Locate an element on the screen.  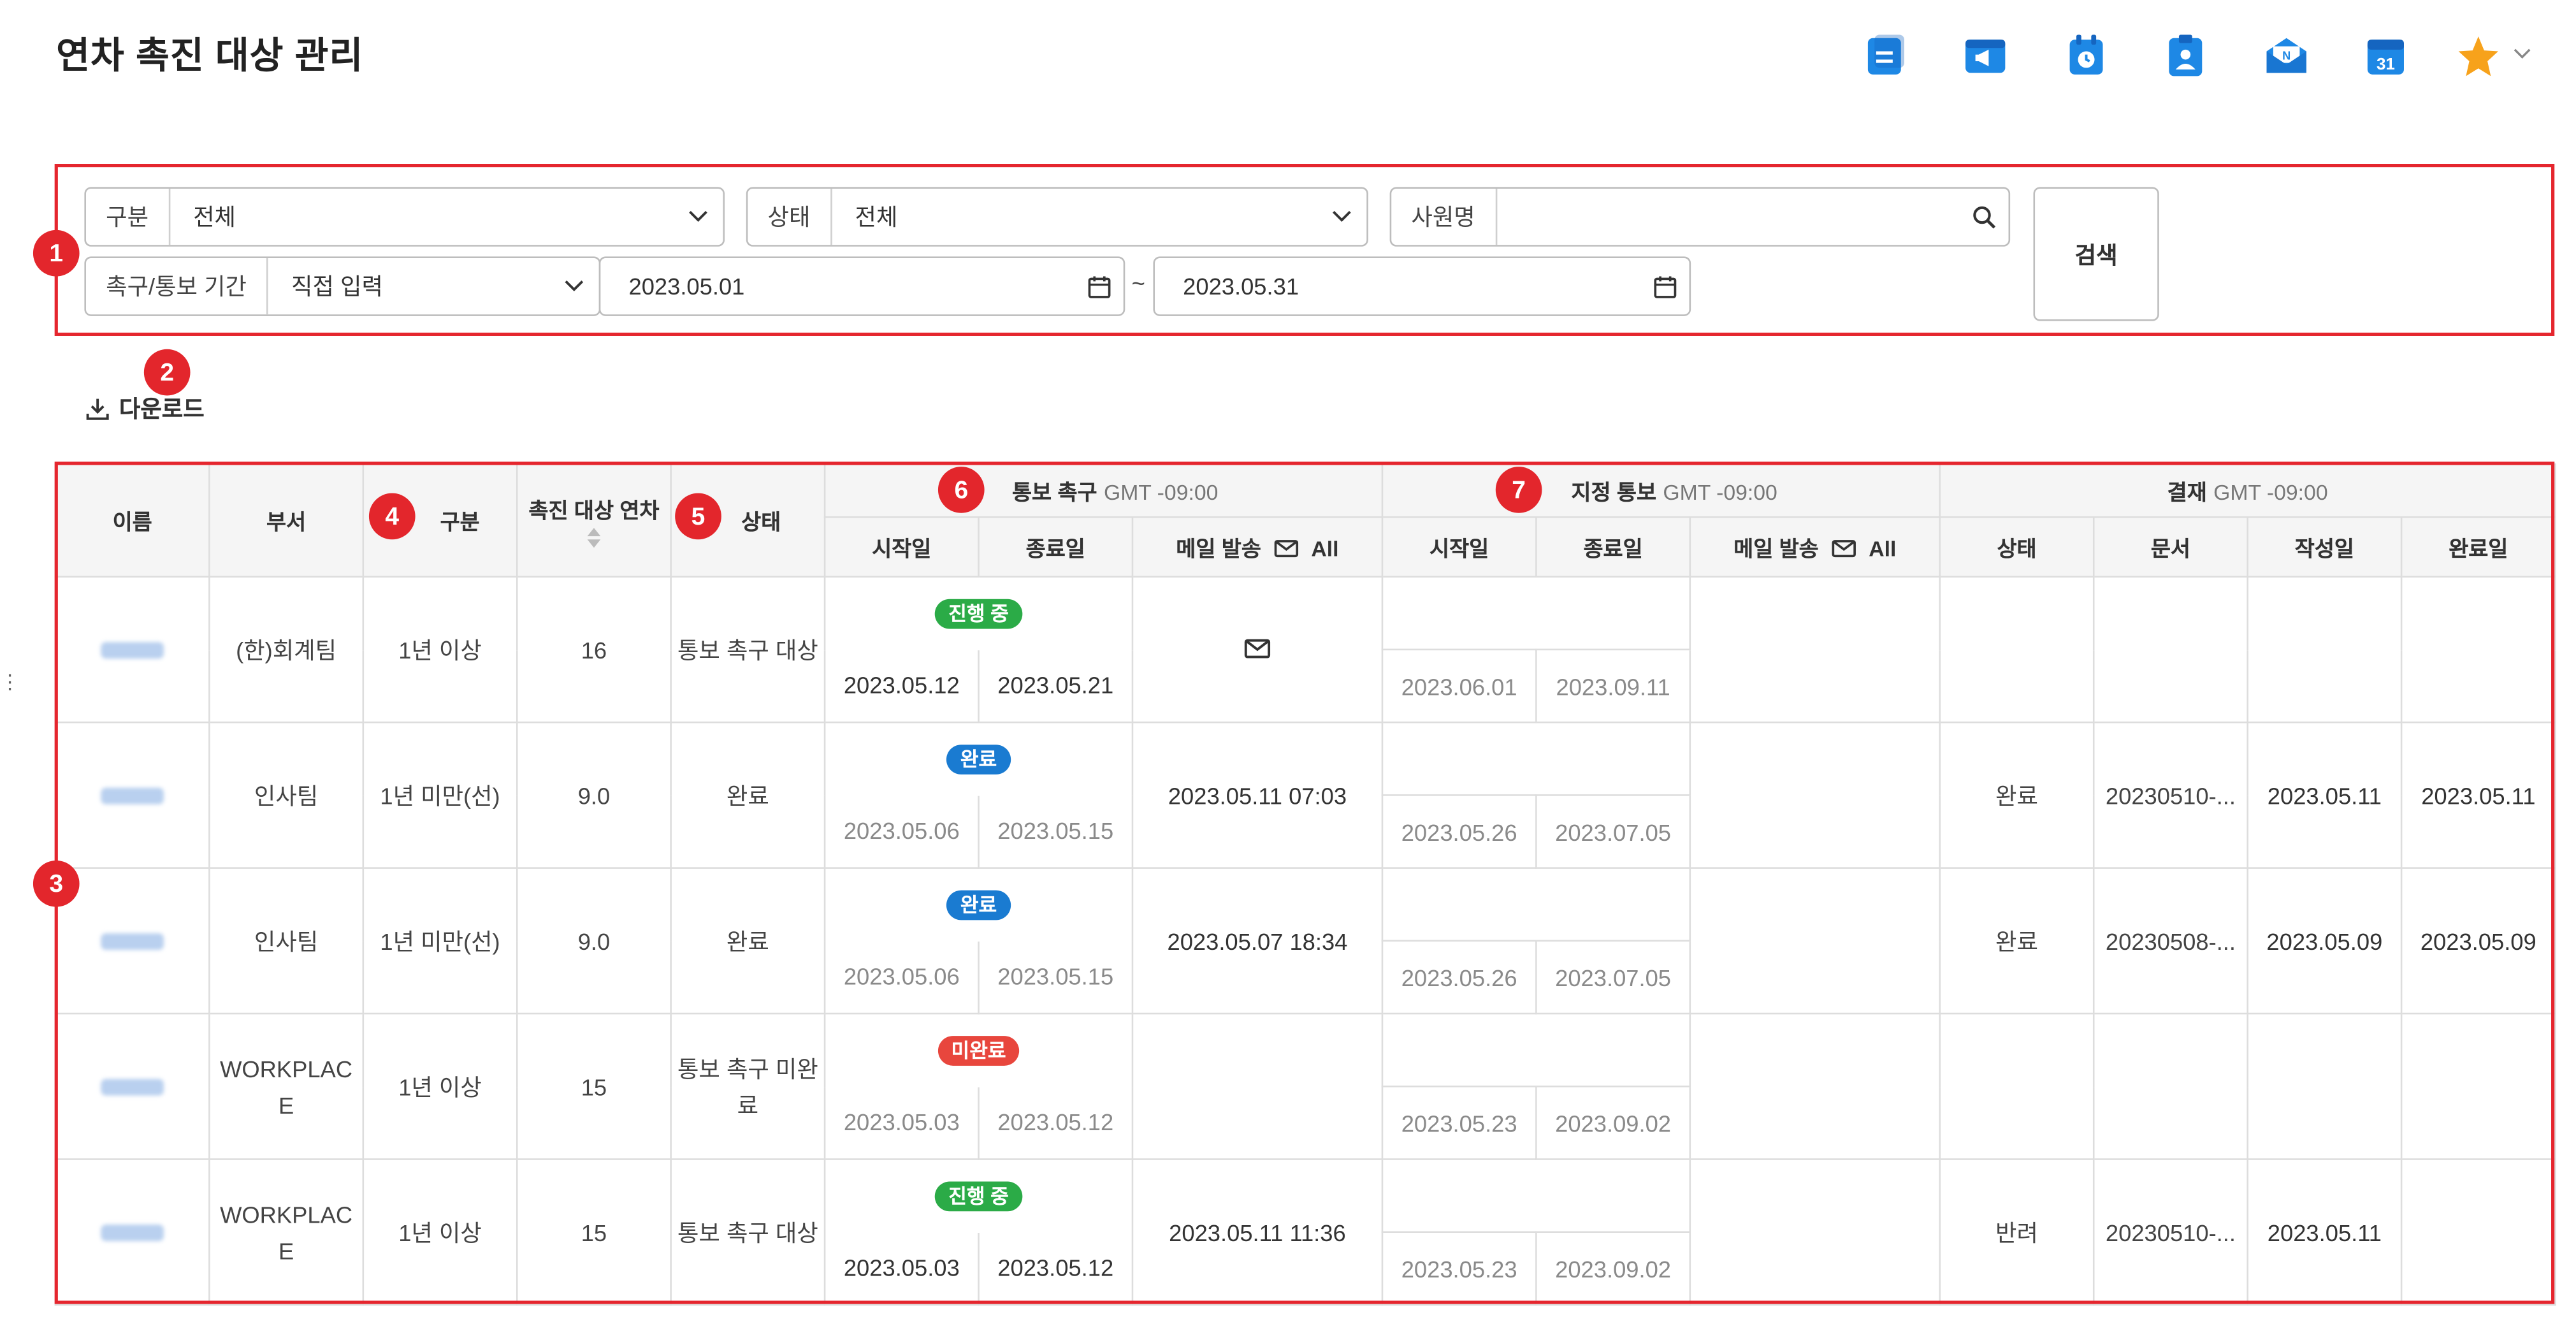
search-button: 검색 is located at coordinates (2096, 254).